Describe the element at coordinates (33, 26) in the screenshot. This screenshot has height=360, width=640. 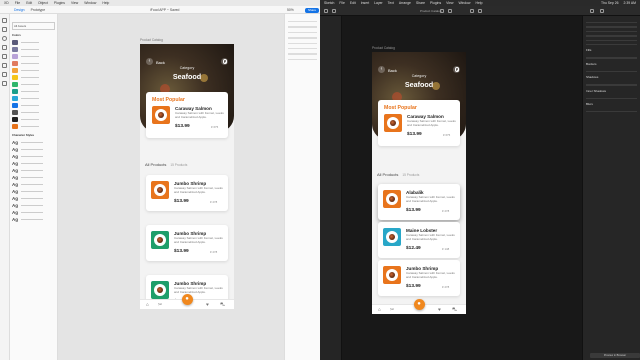
I see `assets-search: All Assets` at that location.